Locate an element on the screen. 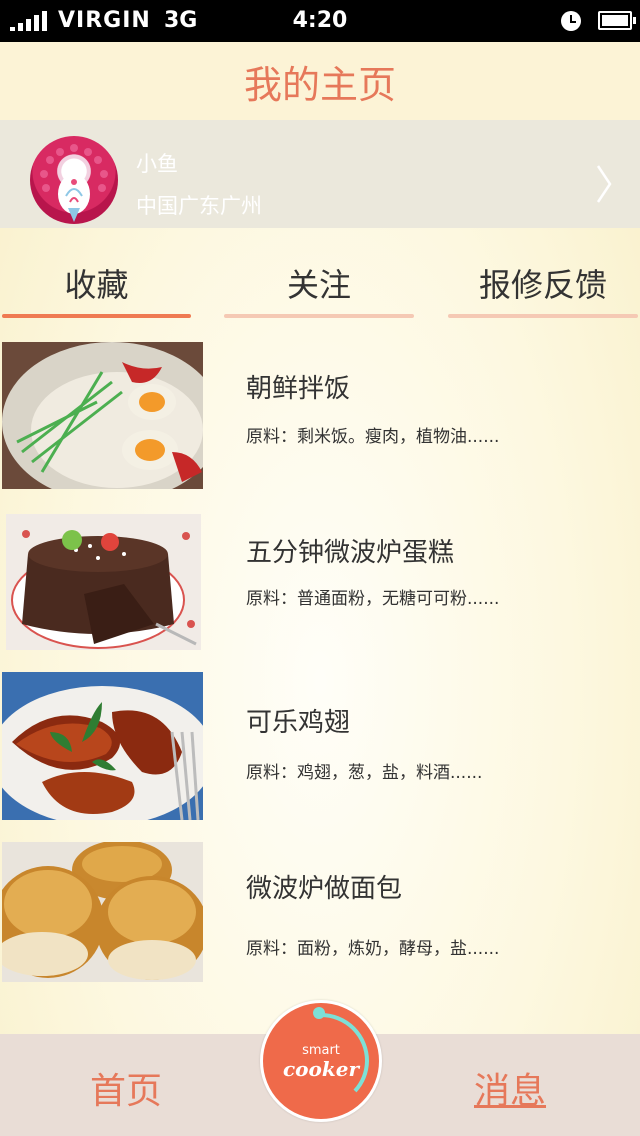 This screenshot has height=1136, width=640. alarm-icon is located at coordinates (571, 21).